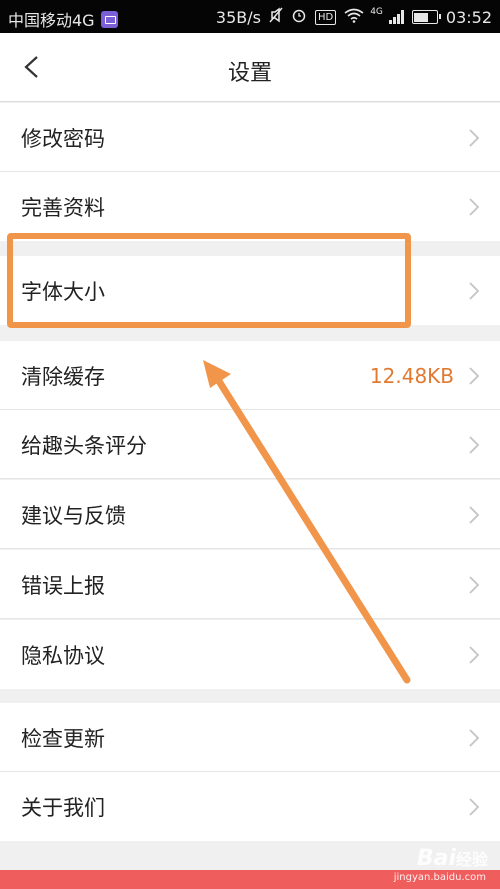 The height and width of the screenshot is (889, 500). Describe the element at coordinates (471, 859) in the screenshot. I see `watermark-suffix: 经验` at that location.